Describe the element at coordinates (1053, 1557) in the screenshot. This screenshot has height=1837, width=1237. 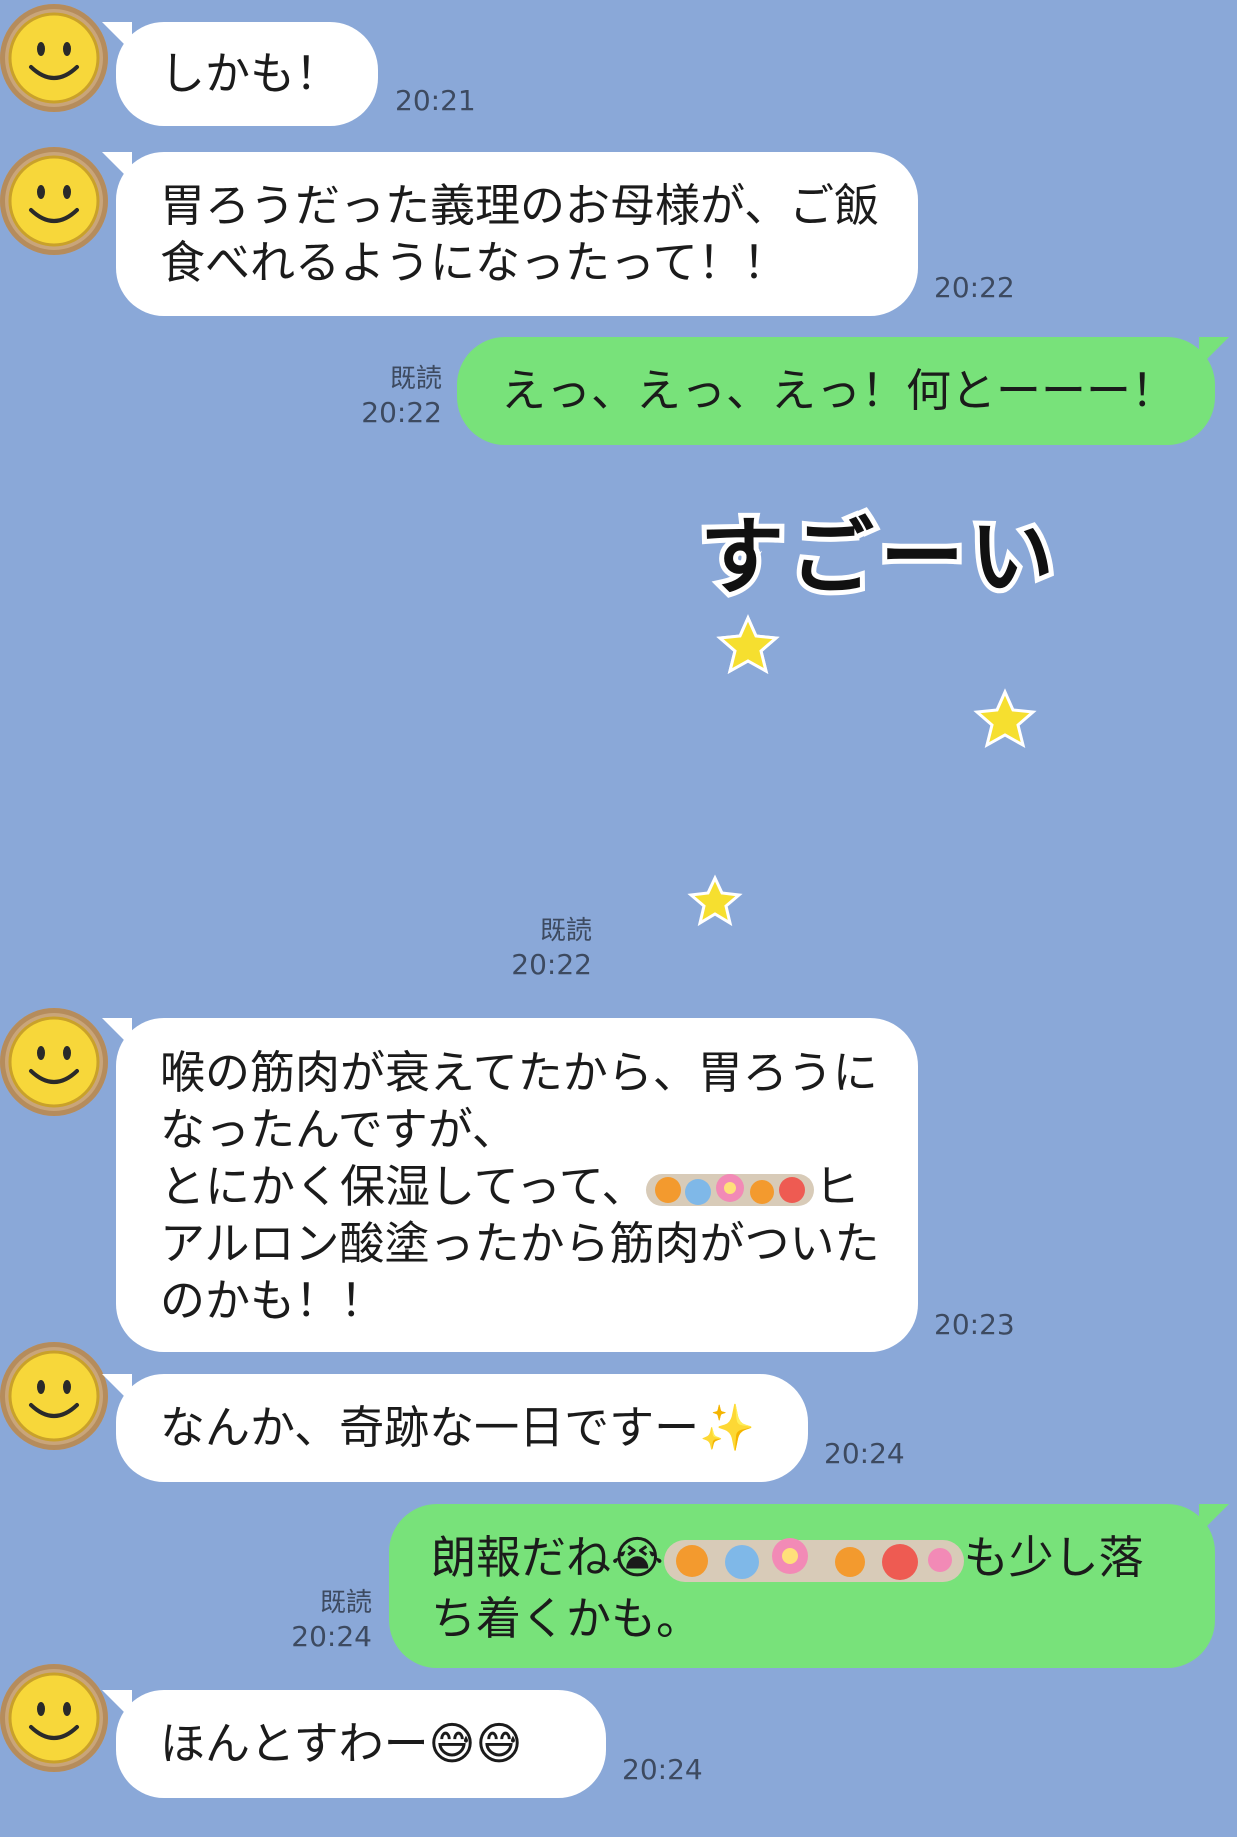
I see `message-text-segment: も少し落` at that location.